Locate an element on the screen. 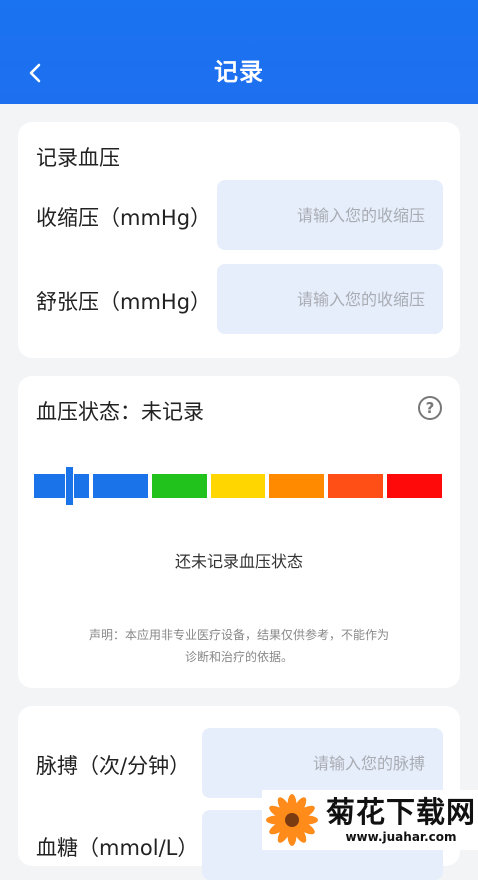  flower-icon is located at coordinates (292, 820).